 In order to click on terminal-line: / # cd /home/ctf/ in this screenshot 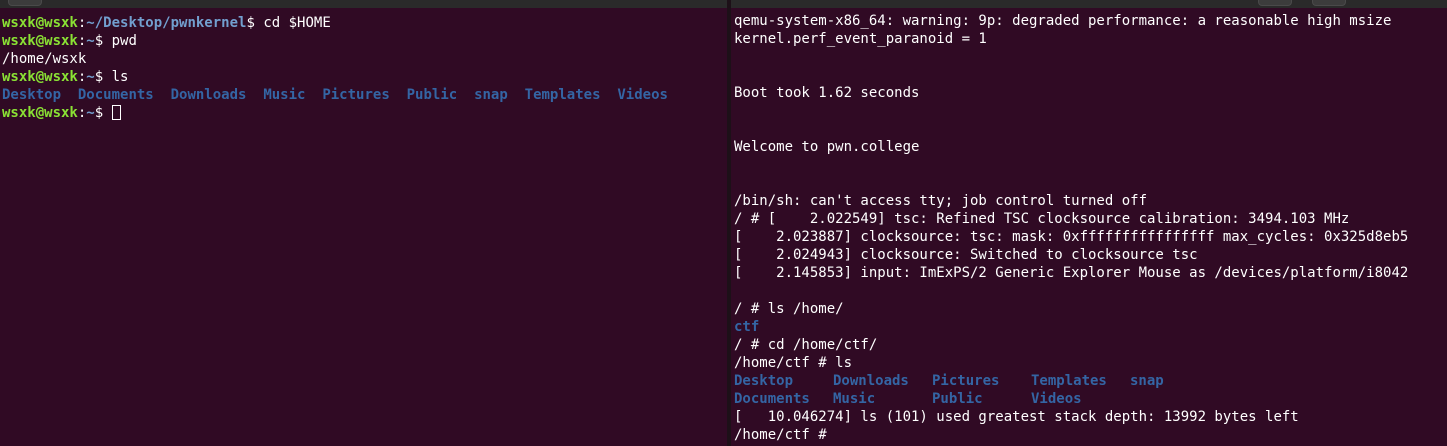, I will do `click(806, 345)`.